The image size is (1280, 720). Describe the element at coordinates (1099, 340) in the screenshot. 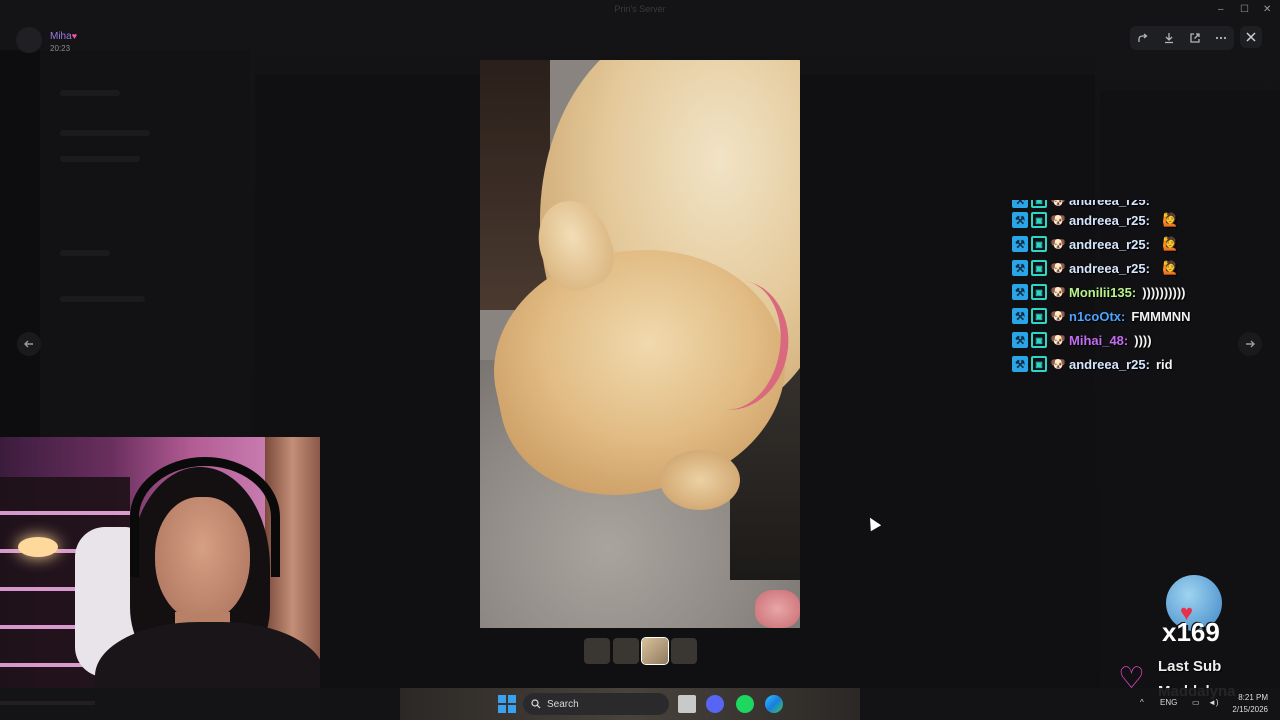

I see `chat-user: Mihai_48:` at that location.